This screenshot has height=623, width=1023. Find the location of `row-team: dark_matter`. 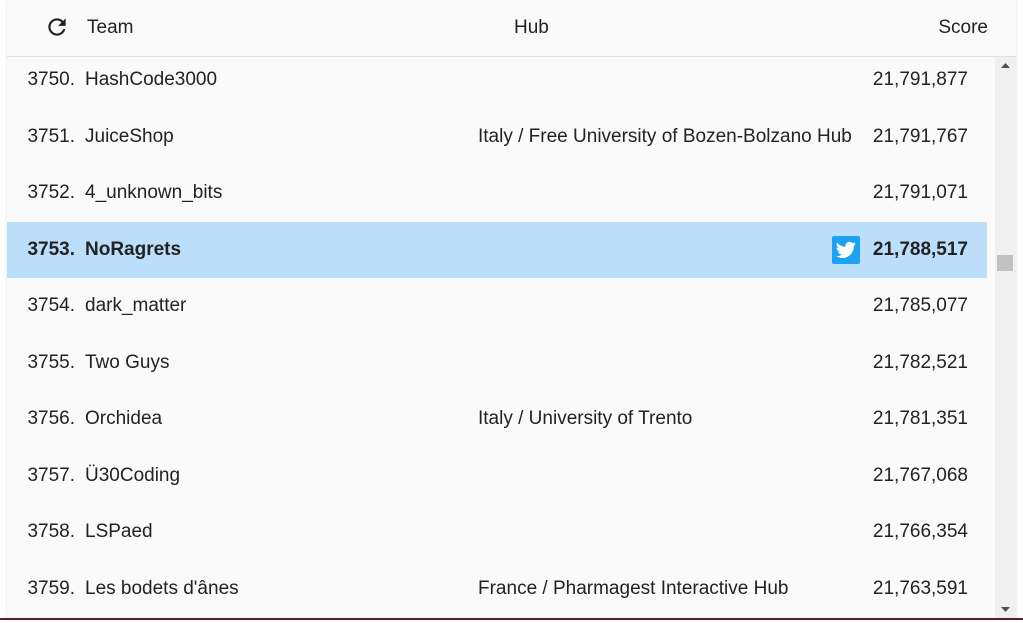

row-team: dark_matter is located at coordinates (136, 305).